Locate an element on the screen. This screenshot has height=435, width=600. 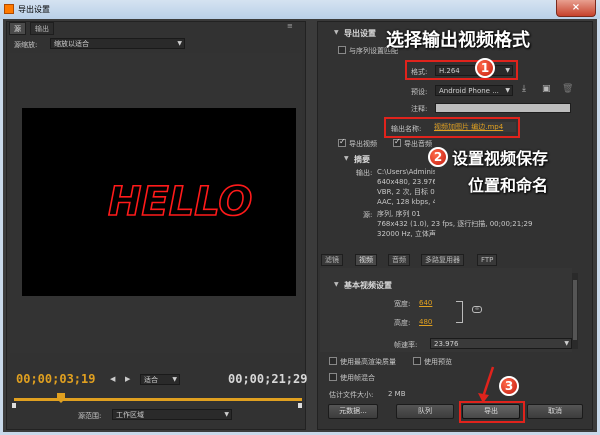
annotation-box-format is located at coordinates (461, 70).